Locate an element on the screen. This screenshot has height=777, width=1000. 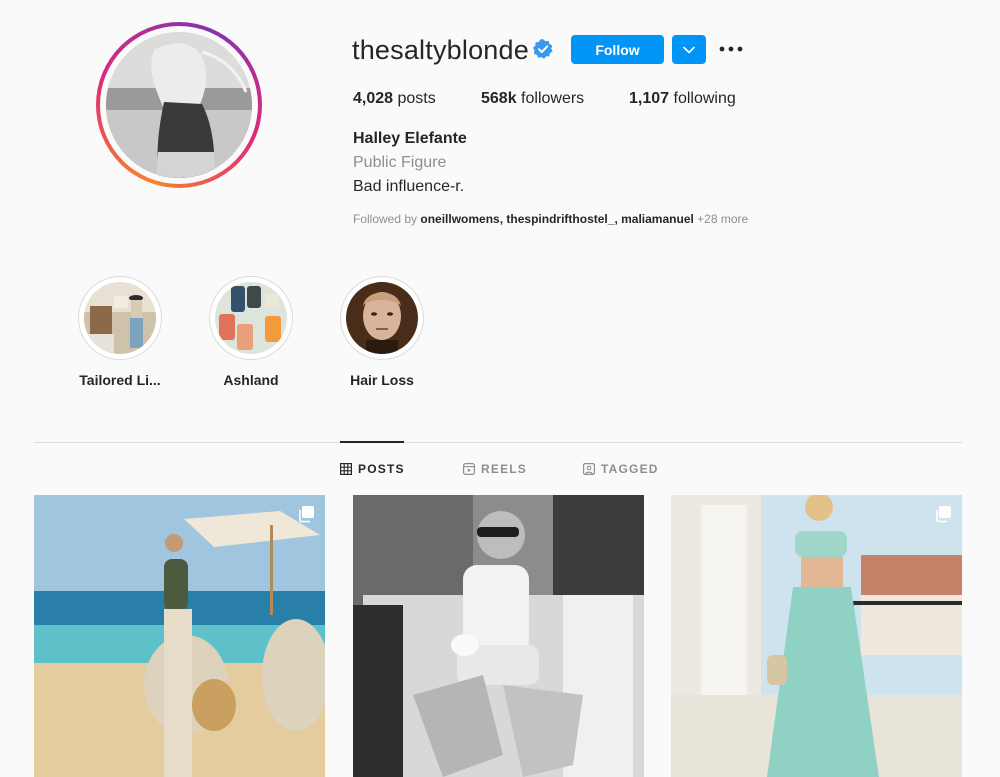
tab-label: REELS is located at coordinates (504, 469).